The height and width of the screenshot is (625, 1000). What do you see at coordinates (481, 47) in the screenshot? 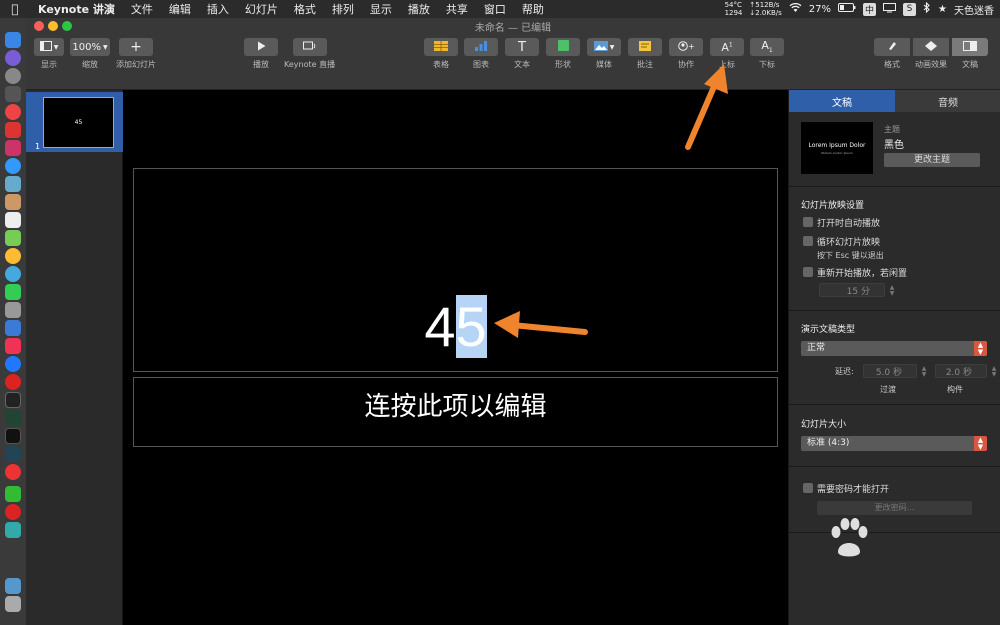
I see `chart-button` at bounding box center [481, 47].